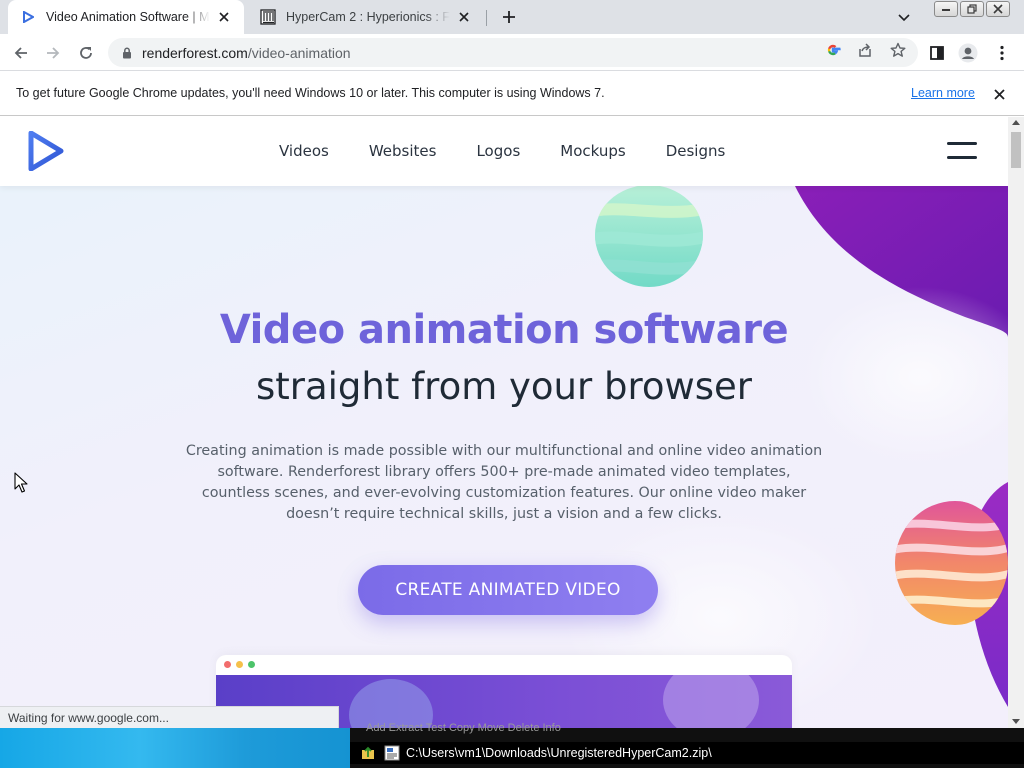  I want to click on back-button, so click(21, 53).